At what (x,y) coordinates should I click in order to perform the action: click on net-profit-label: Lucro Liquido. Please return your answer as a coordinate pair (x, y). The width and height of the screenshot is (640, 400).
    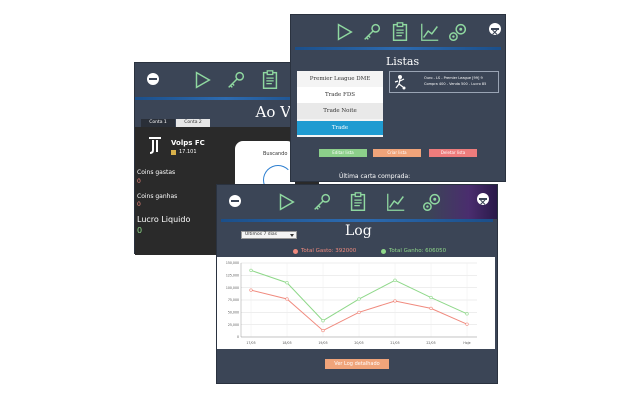
    Looking at the image, I should click on (164, 219).